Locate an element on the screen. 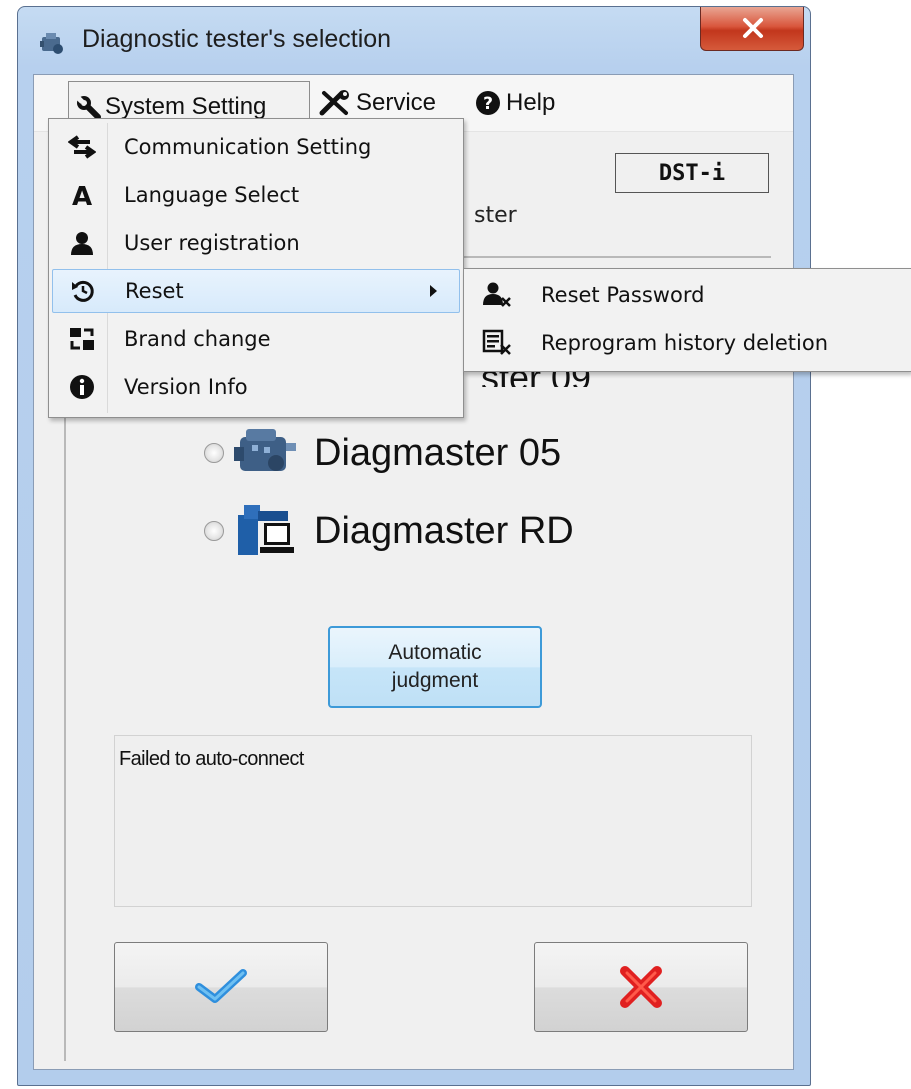  checkmark-icon is located at coordinates (221, 986).